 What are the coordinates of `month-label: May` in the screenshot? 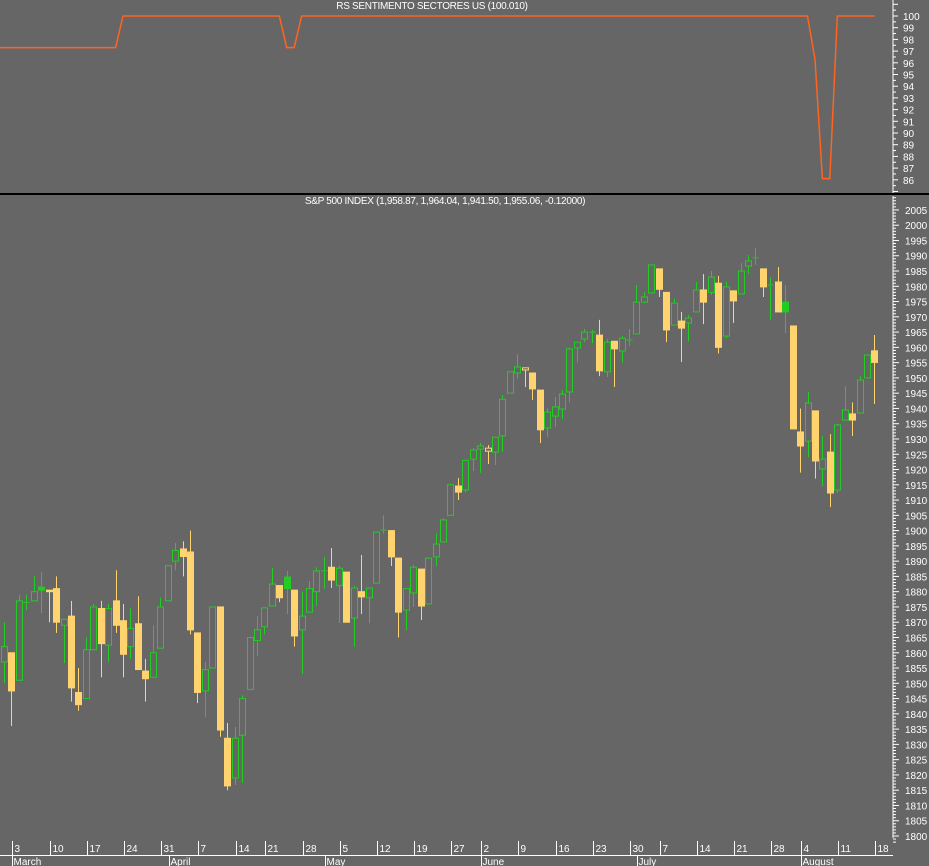 It's located at (336, 861).